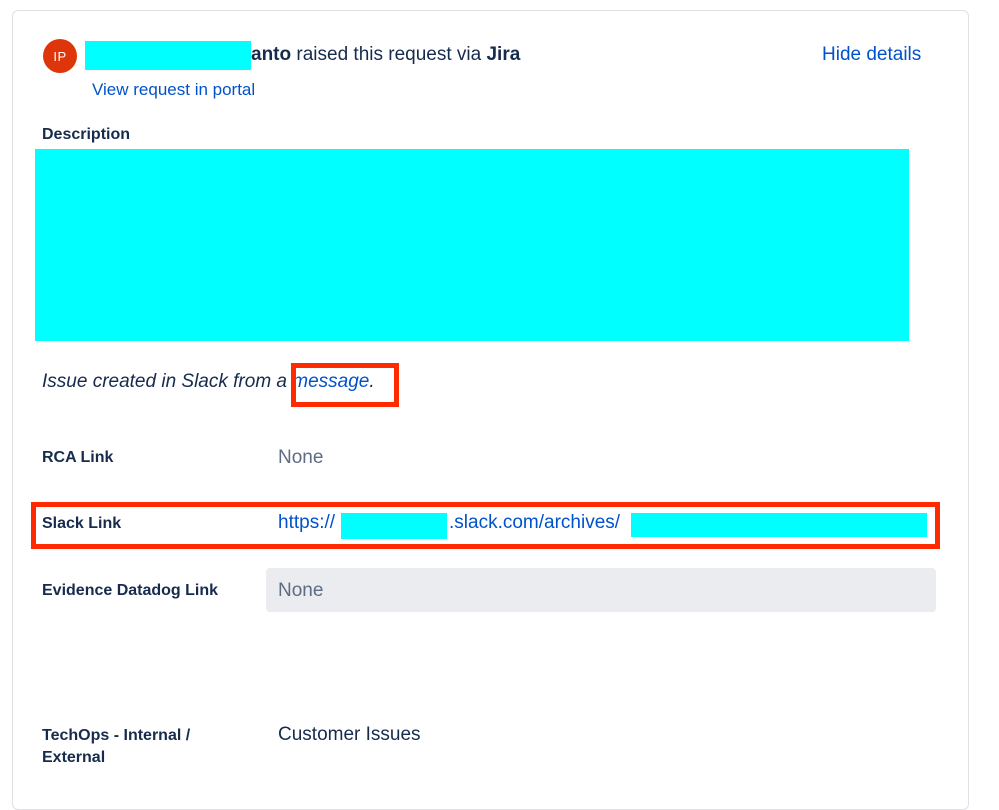 Image resolution: width=999 pixels, height=810 pixels. I want to click on rca-link-label: RCA Link, so click(78, 457).